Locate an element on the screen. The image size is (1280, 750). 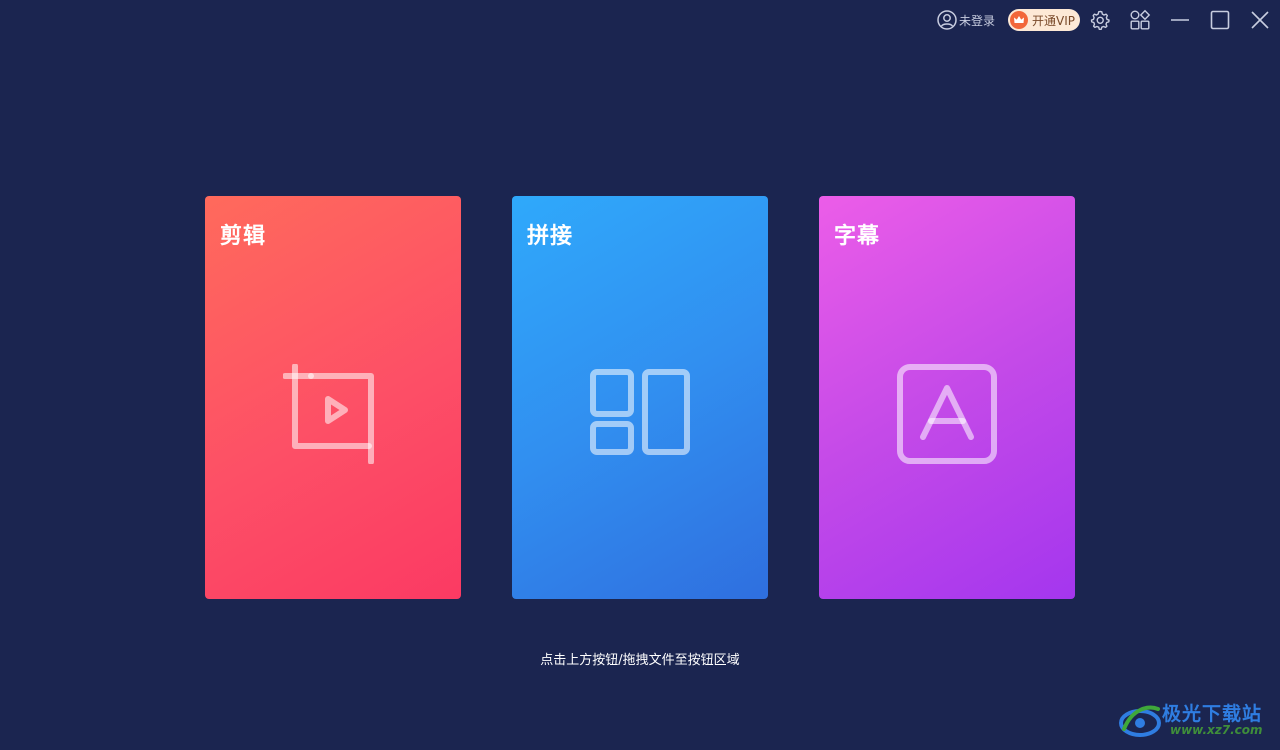
watermark-name: 极光下载站 is located at coordinates (1212, 714).